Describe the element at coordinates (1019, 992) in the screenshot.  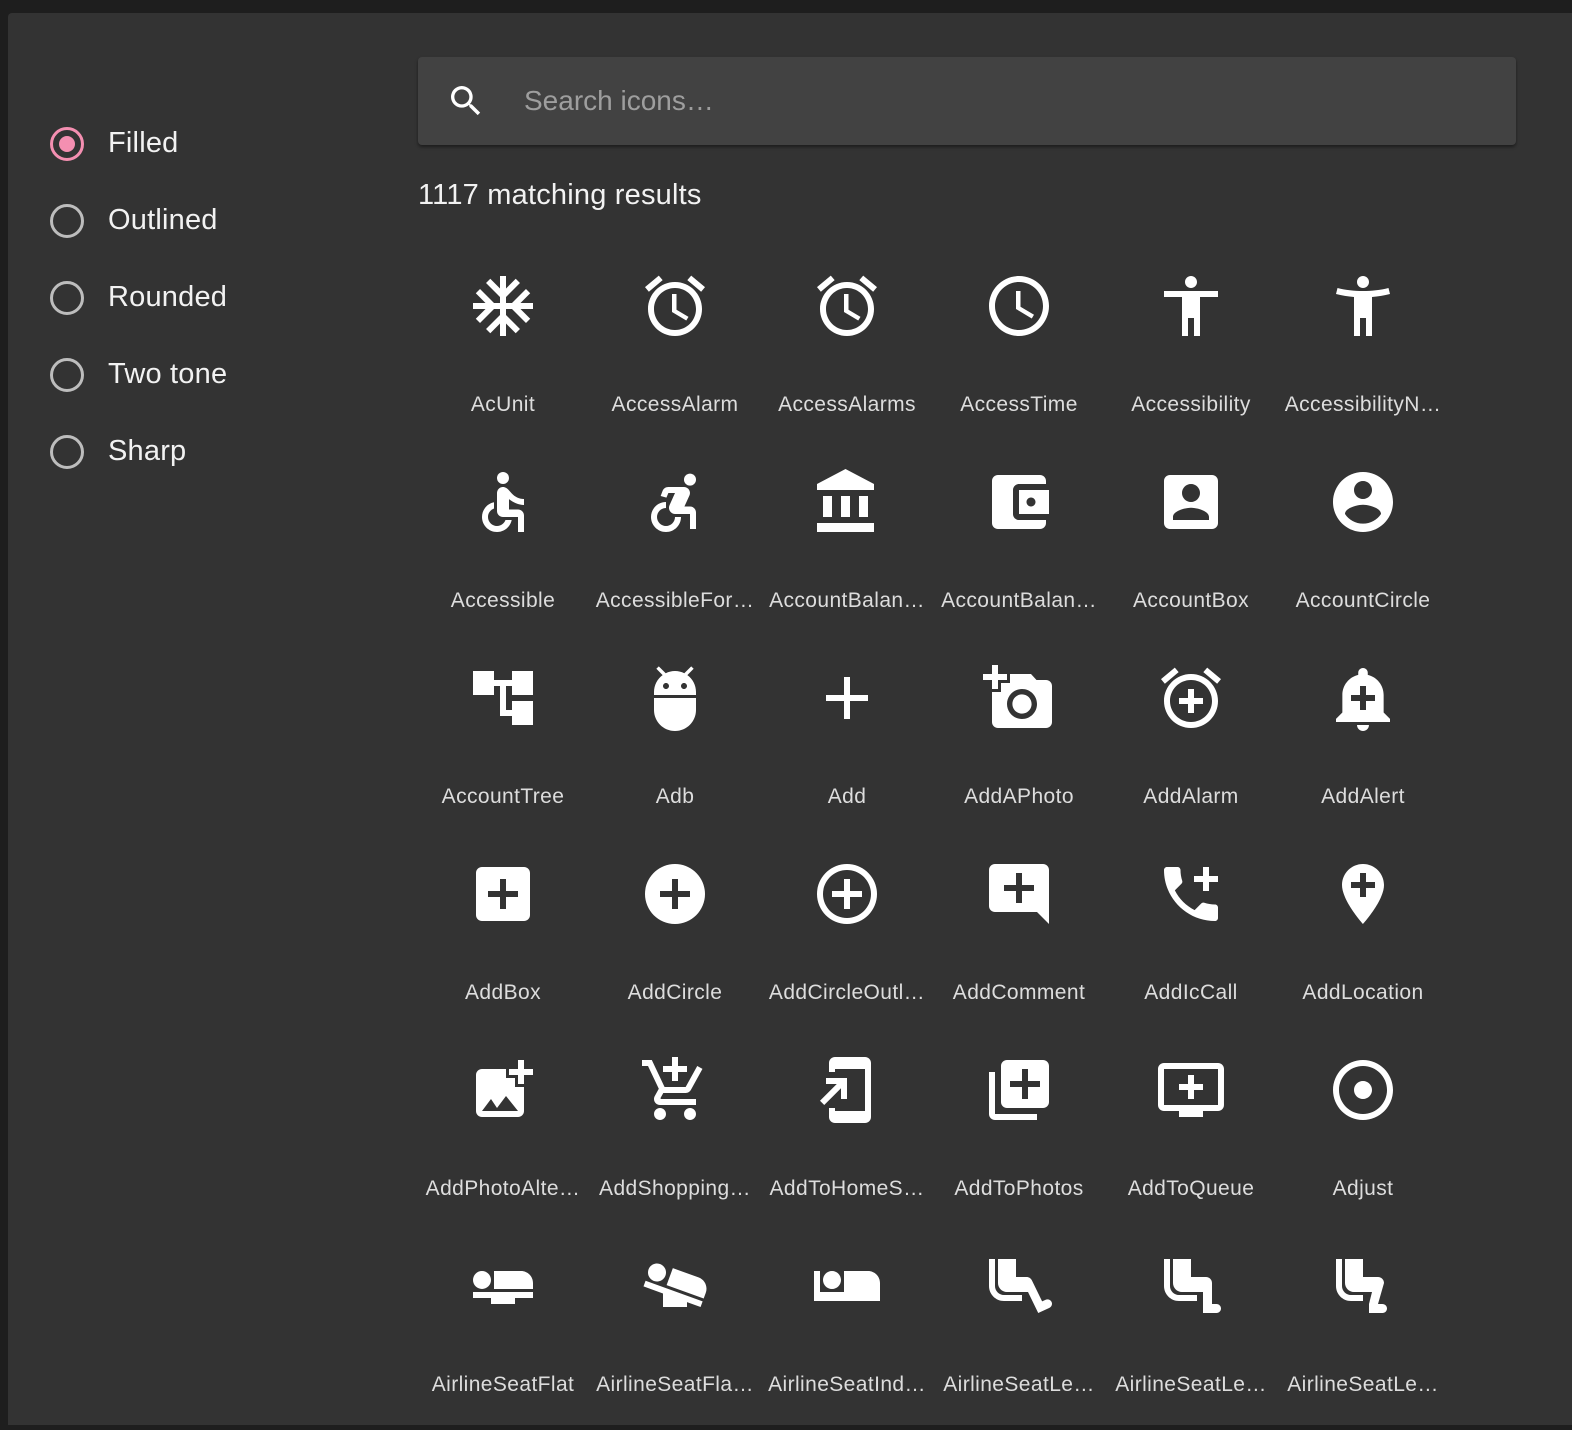
I see `icon-tile-label: AddComment` at that location.